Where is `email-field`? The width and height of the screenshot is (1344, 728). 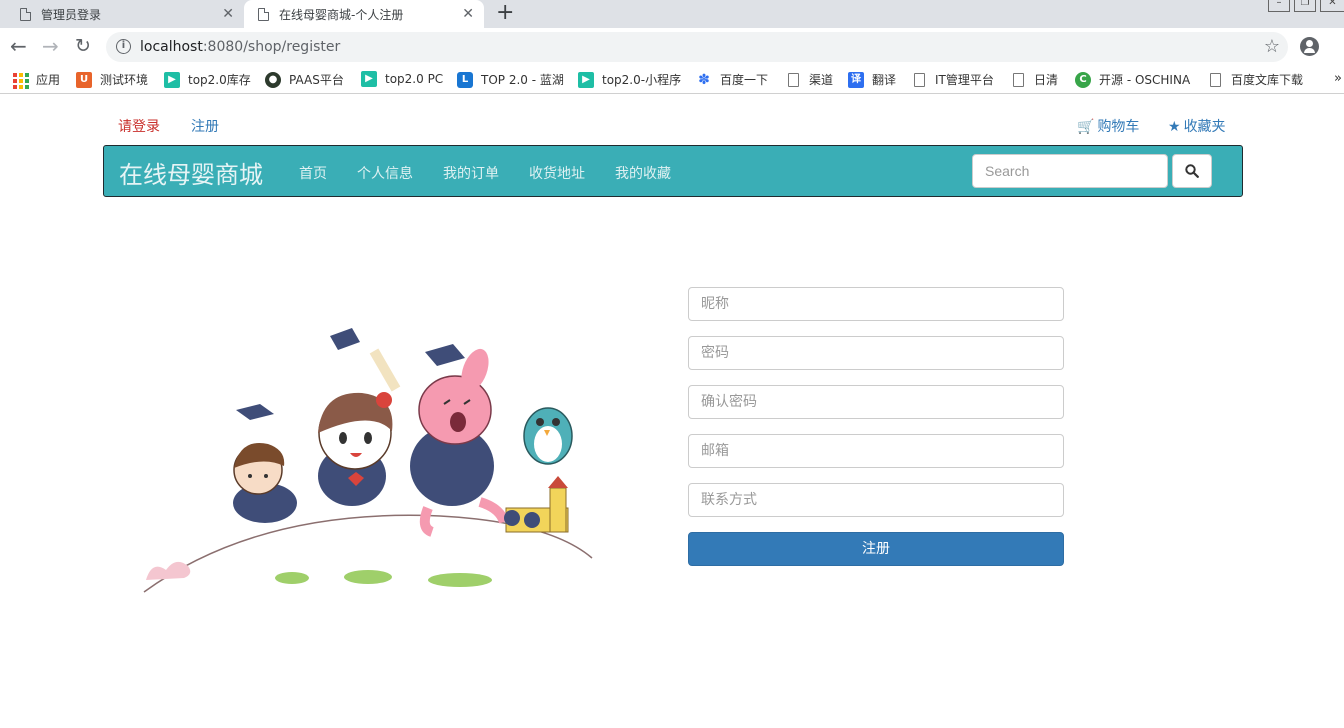
email-field is located at coordinates (876, 451).